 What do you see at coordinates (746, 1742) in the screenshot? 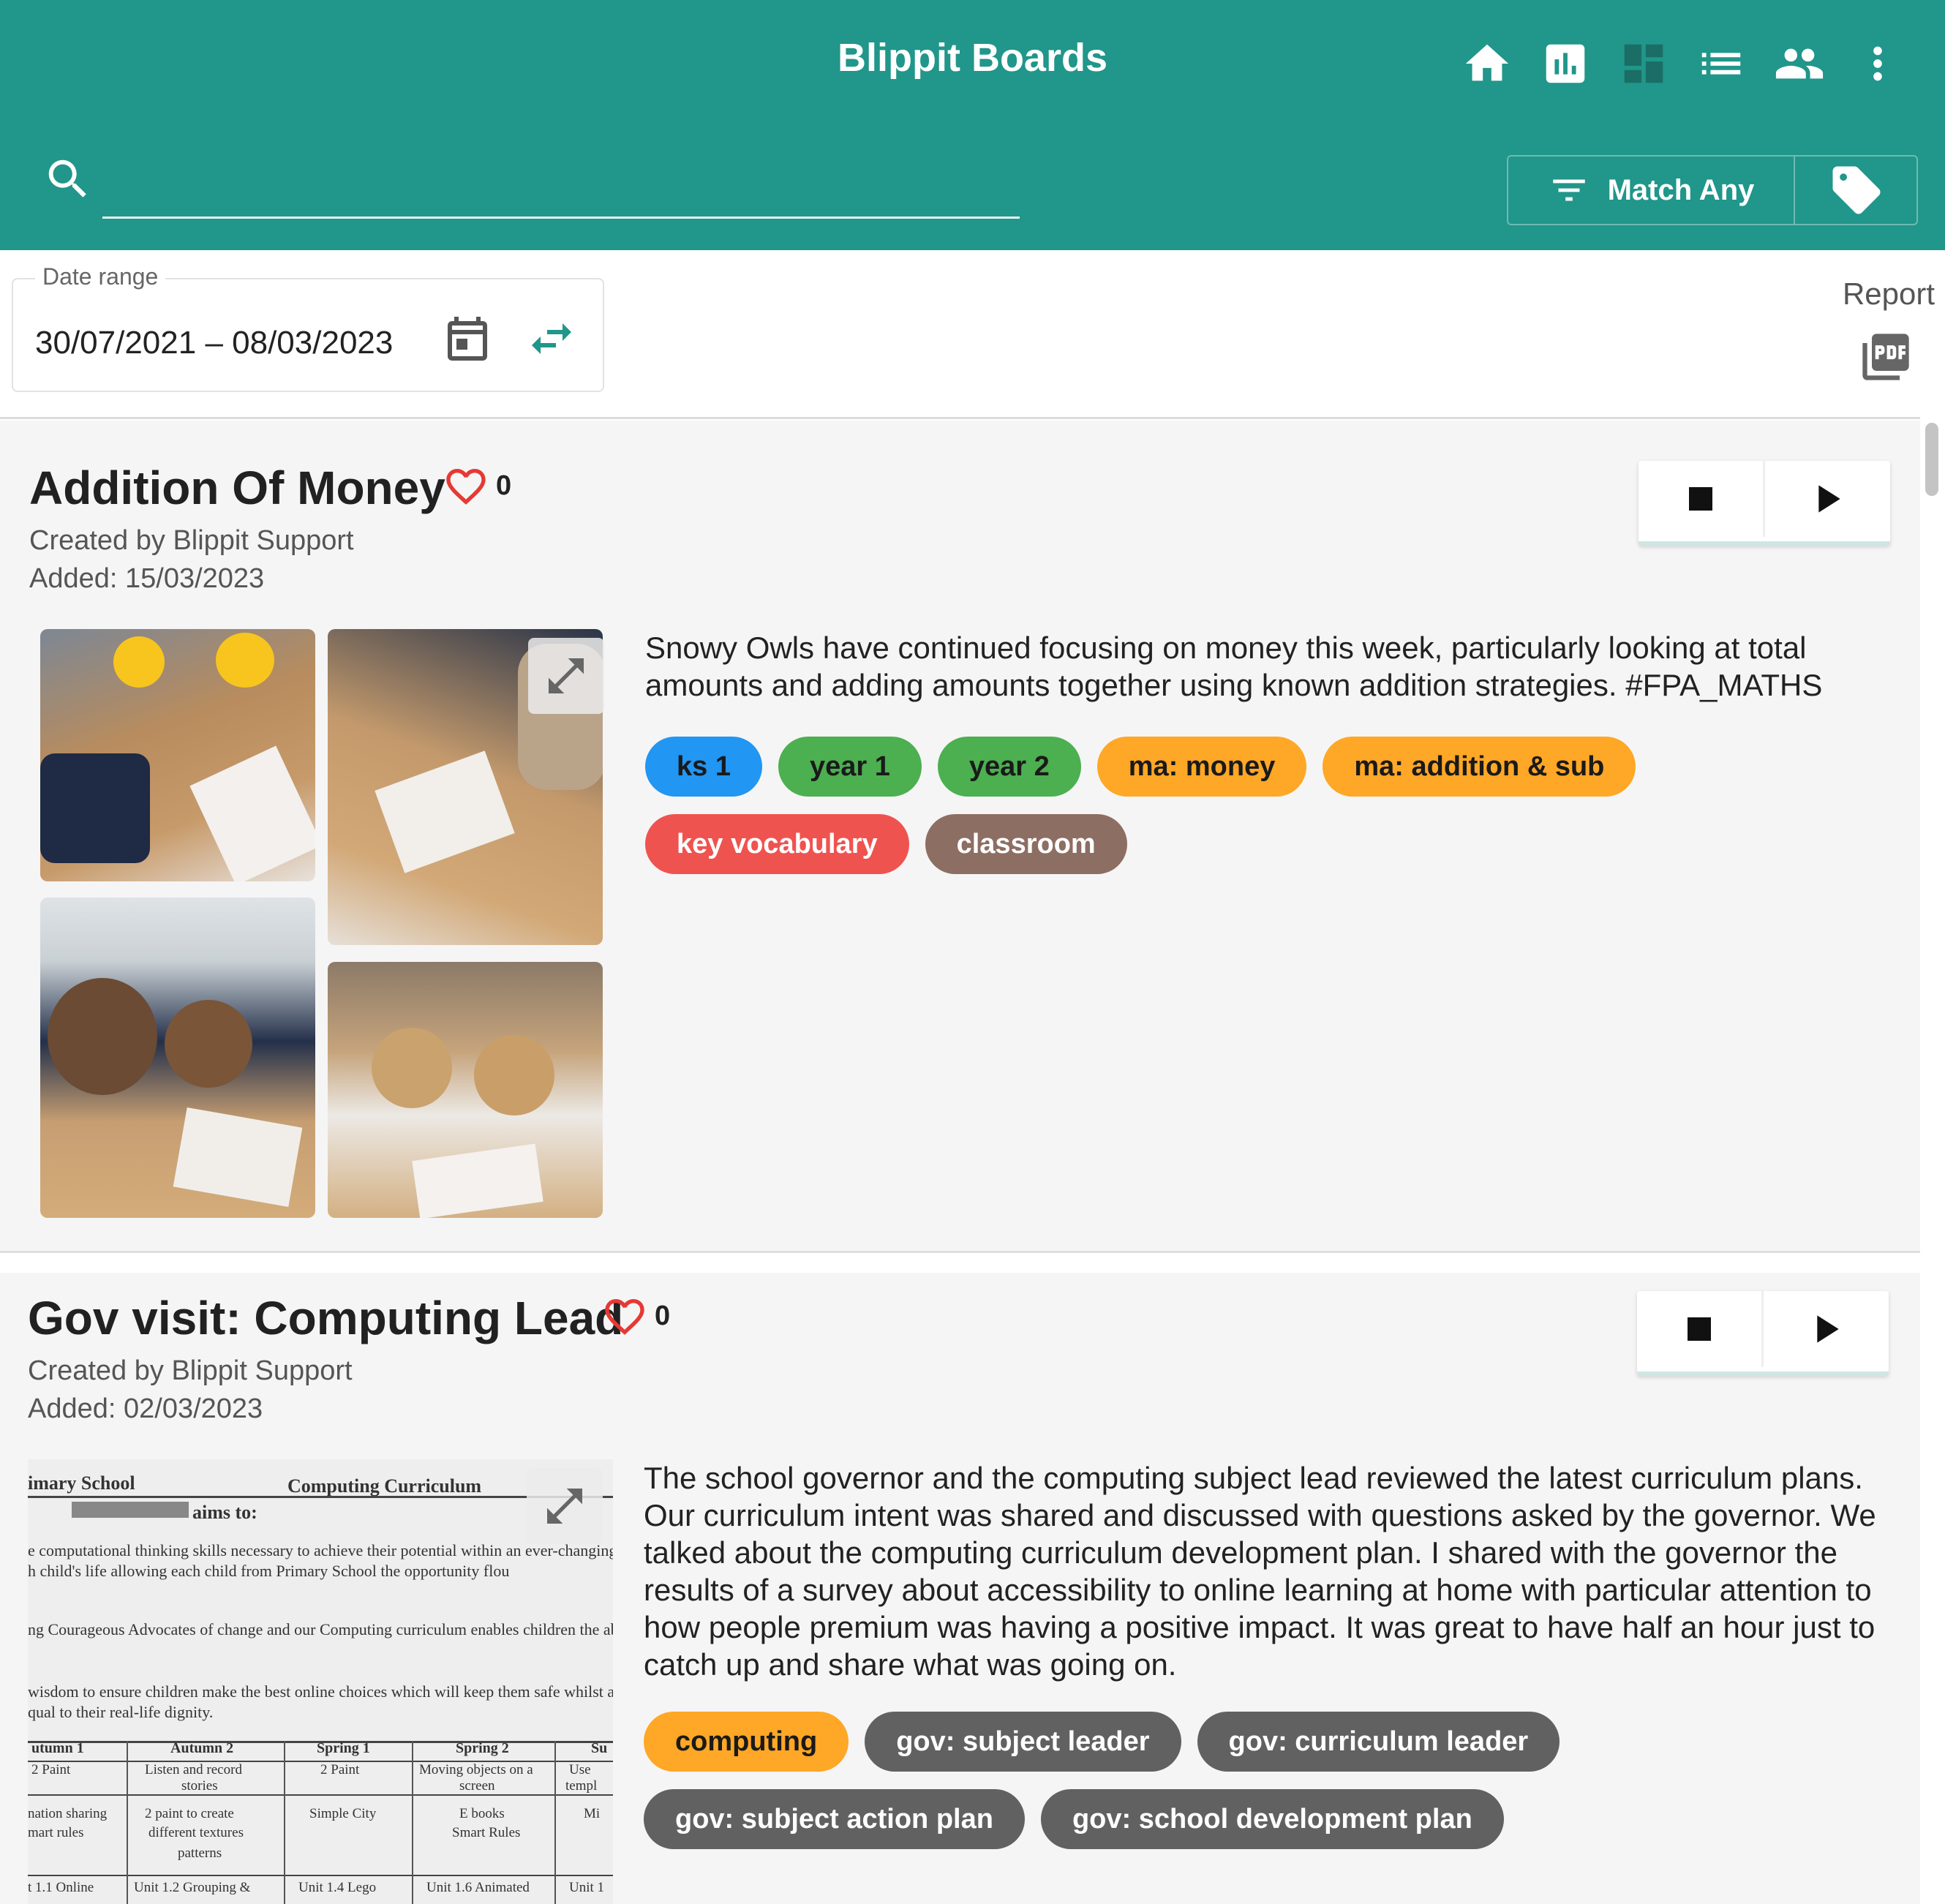
I see `tag-chip: computing` at bounding box center [746, 1742].